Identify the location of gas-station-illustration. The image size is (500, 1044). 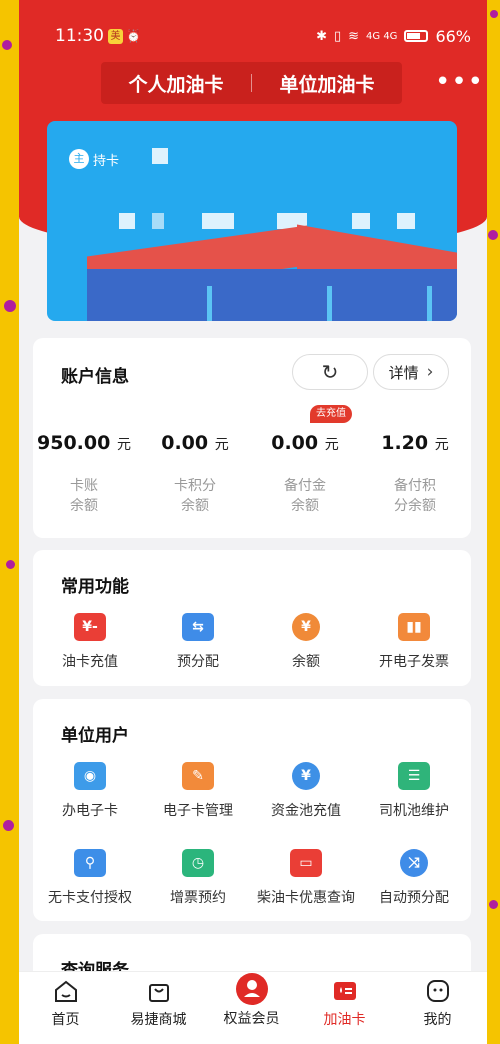
(272, 295).